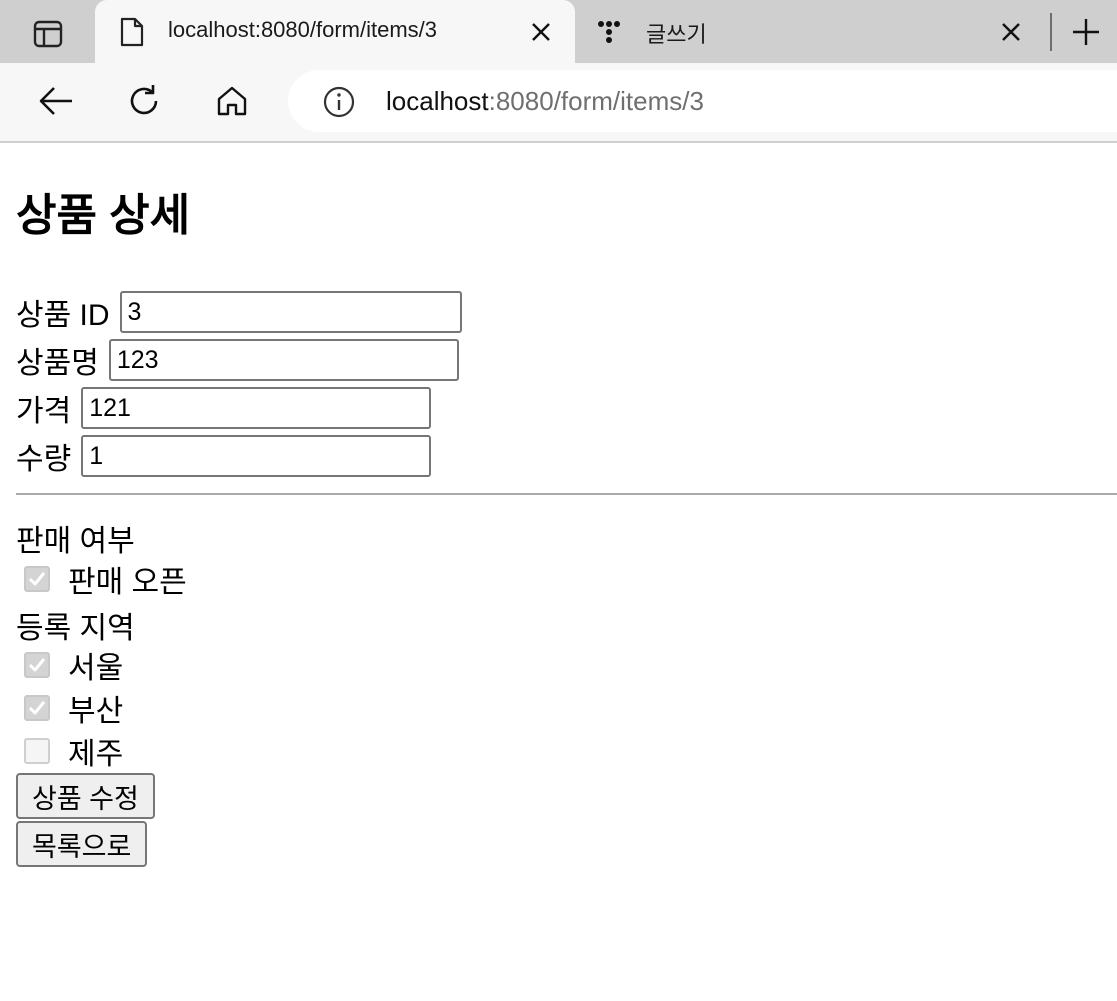 This screenshot has width=1117, height=1001. Describe the element at coordinates (339, 102) in the screenshot. I see `info-icon` at that location.